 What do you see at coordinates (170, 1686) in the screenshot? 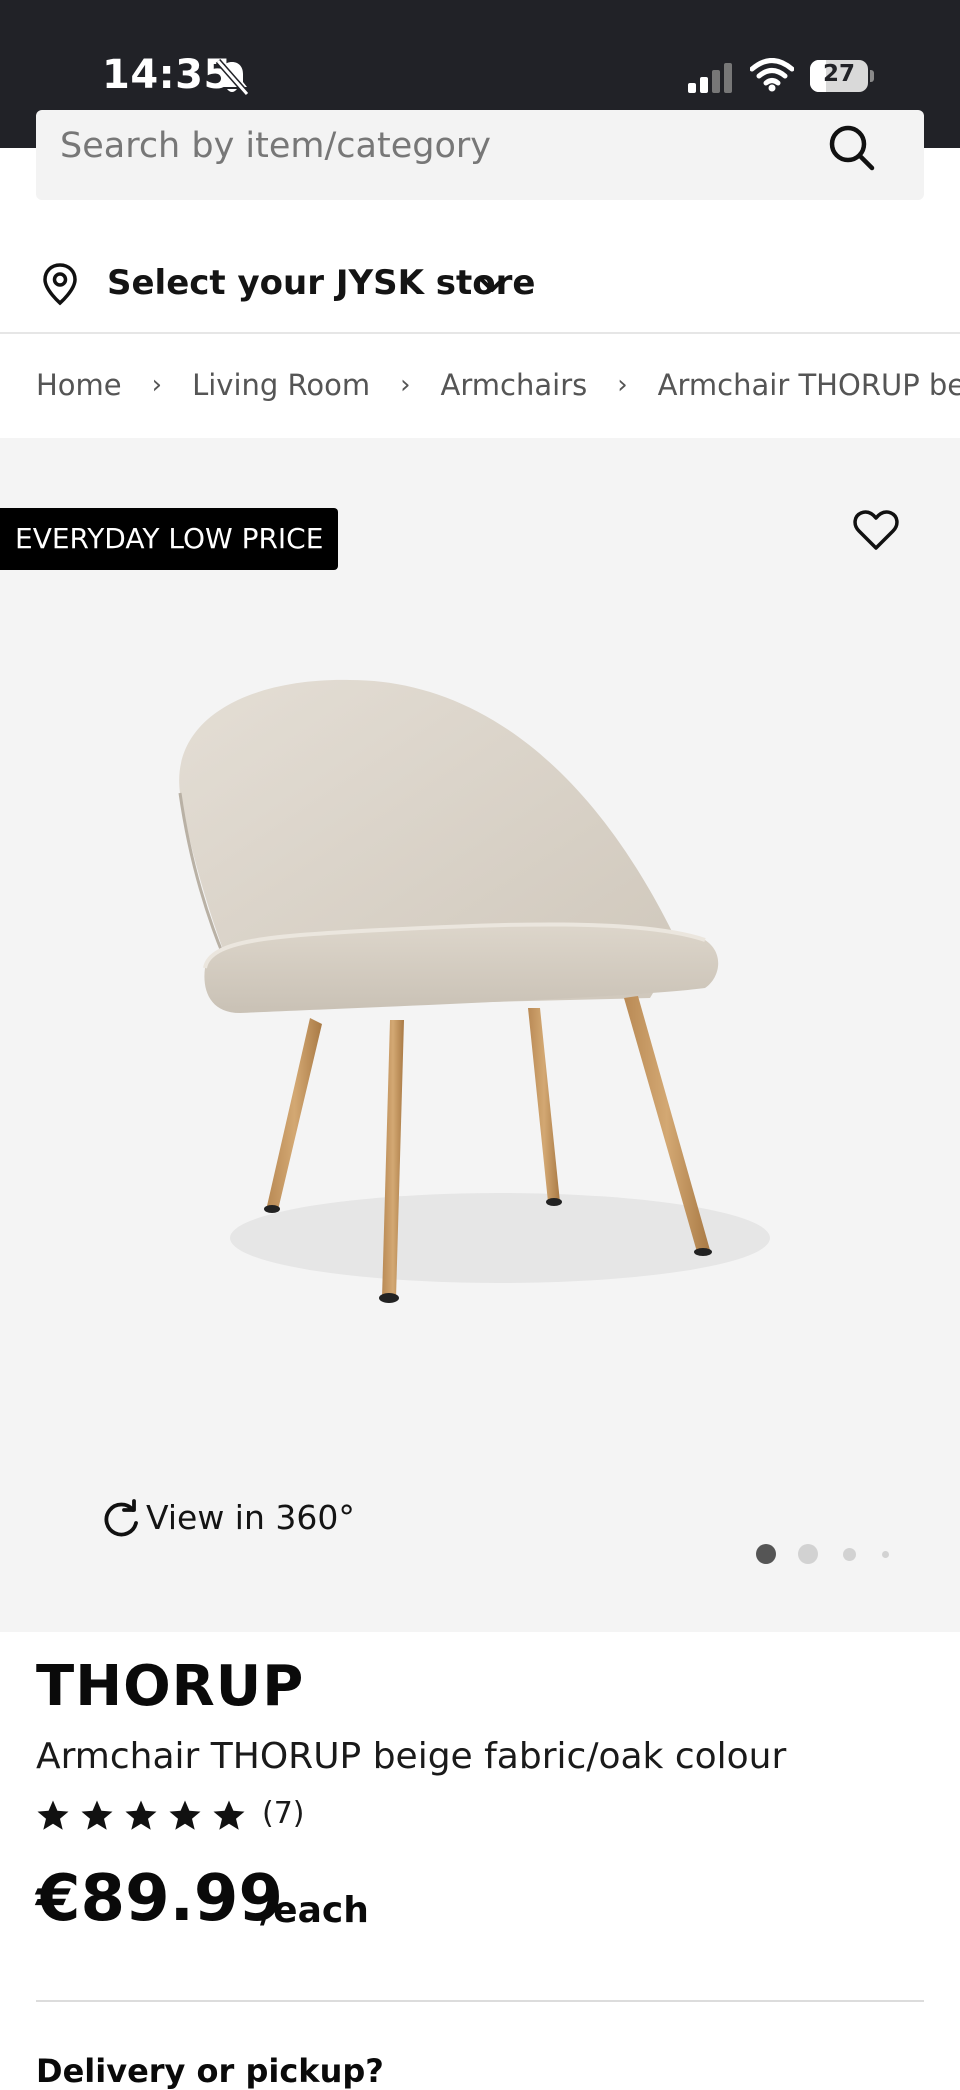
I see `product-brand: THORUP` at bounding box center [170, 1686].